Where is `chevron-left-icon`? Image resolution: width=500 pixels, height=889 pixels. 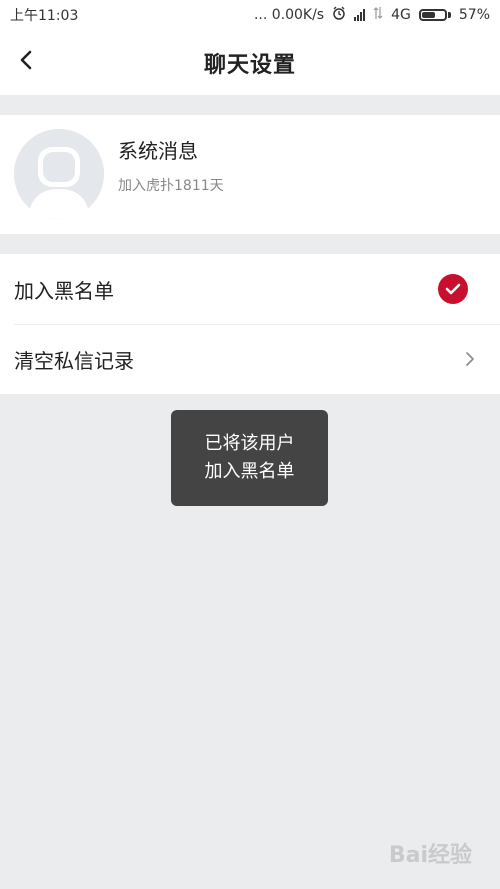 chevron-left-icon is located at coordinates (26, 60).